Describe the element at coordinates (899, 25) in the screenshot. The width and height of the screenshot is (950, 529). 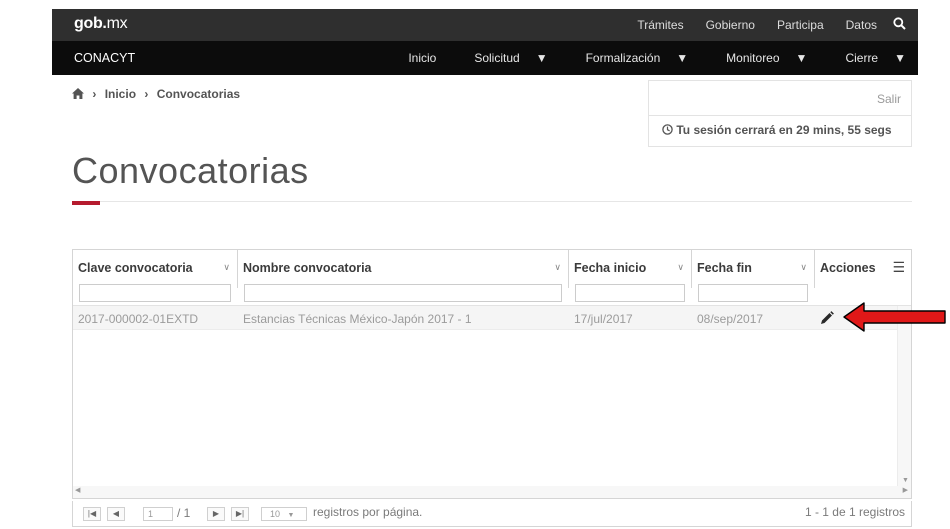
I see `search-icon` at that location.